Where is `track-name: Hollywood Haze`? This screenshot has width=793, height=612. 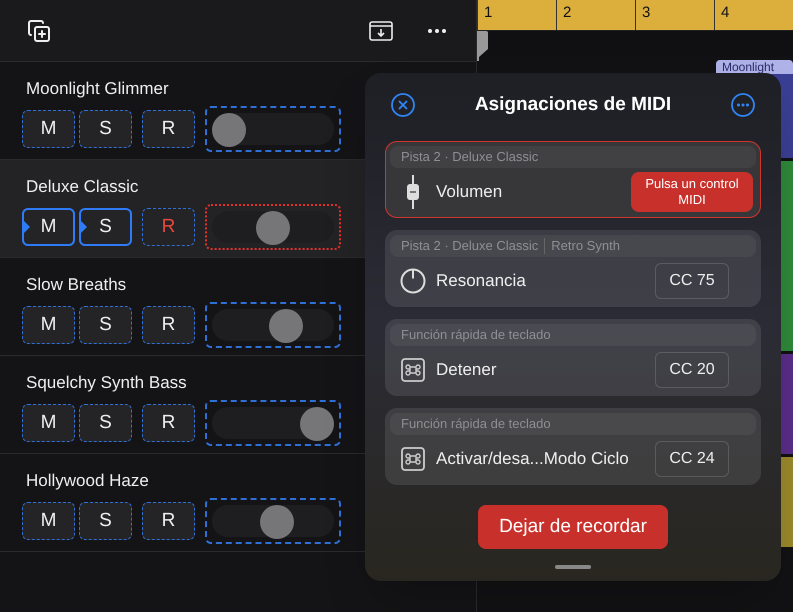 track-name: Hollywood Haze is located at coordinates (87, 481).